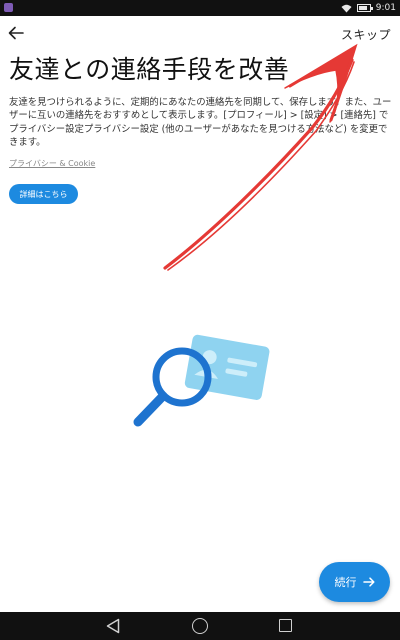  What do you see at coordinates (366, 34) in the screenshot?
I see `skip-button: スキップ` at bounding box center [366, 34].